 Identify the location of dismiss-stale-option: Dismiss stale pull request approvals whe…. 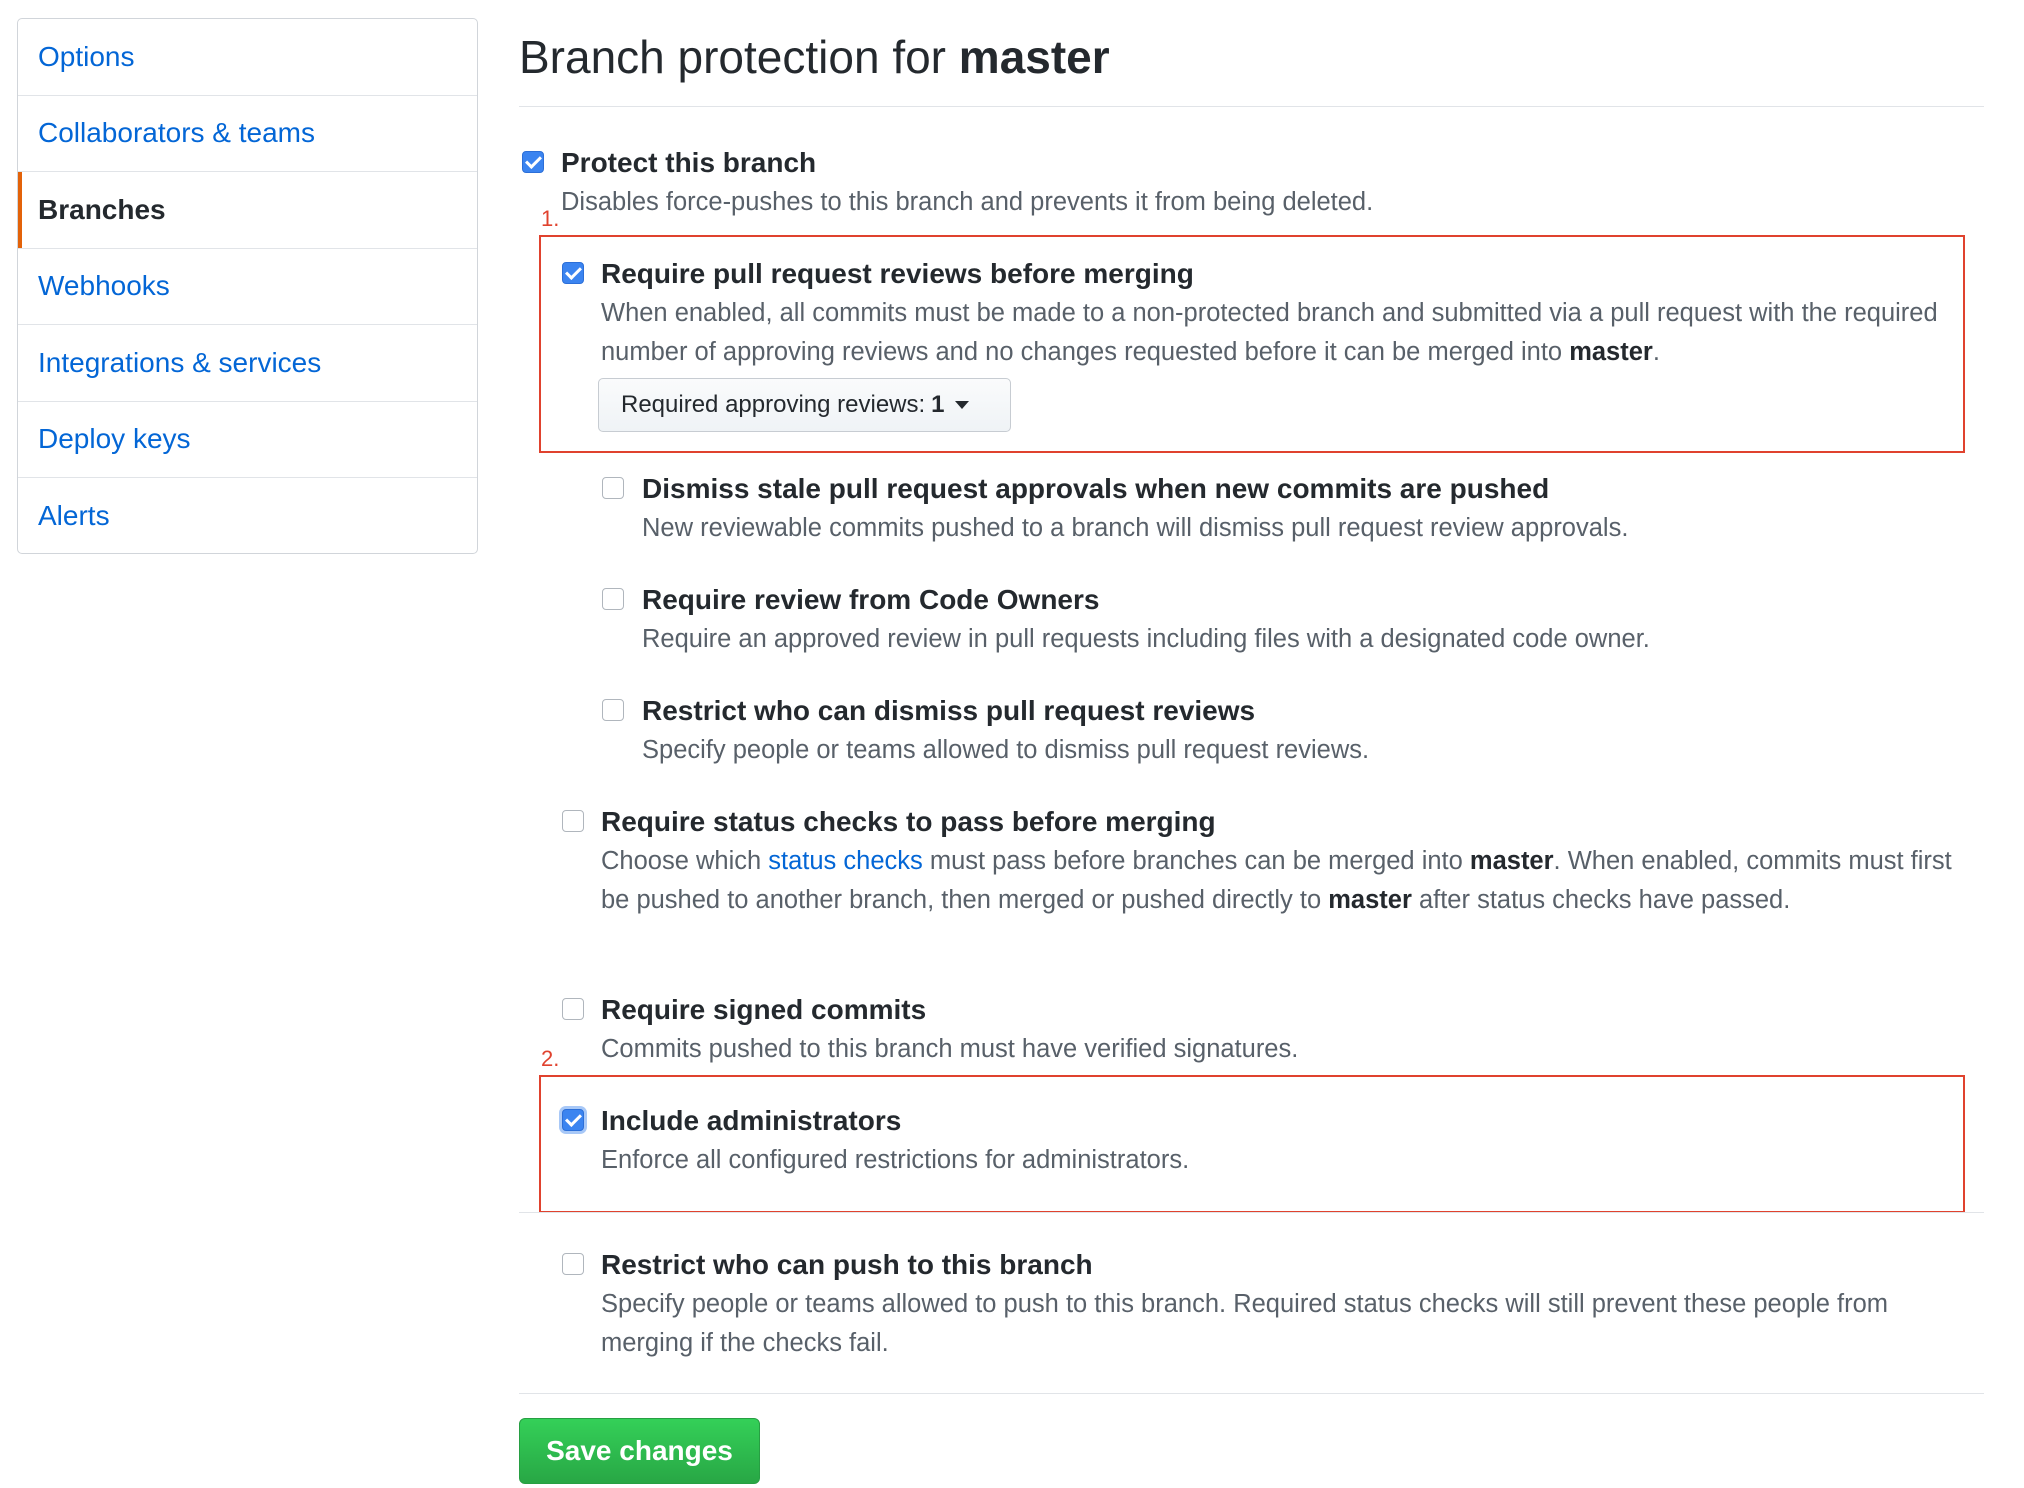
(1135, 508).